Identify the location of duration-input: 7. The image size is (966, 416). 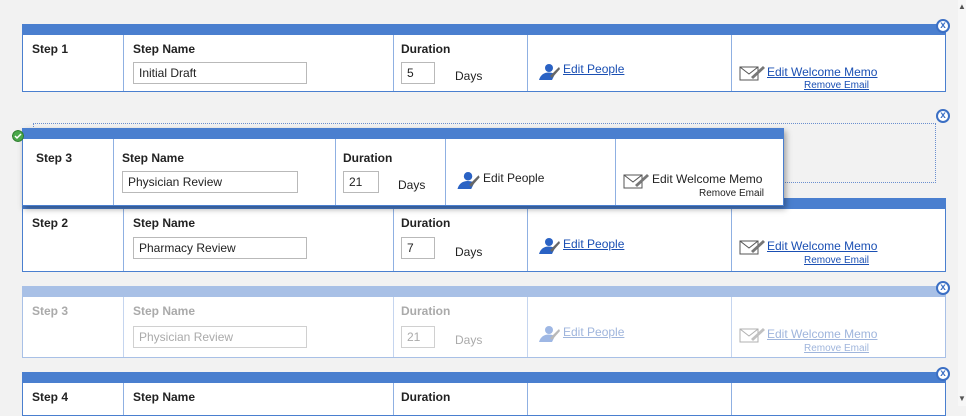
(418, 248).